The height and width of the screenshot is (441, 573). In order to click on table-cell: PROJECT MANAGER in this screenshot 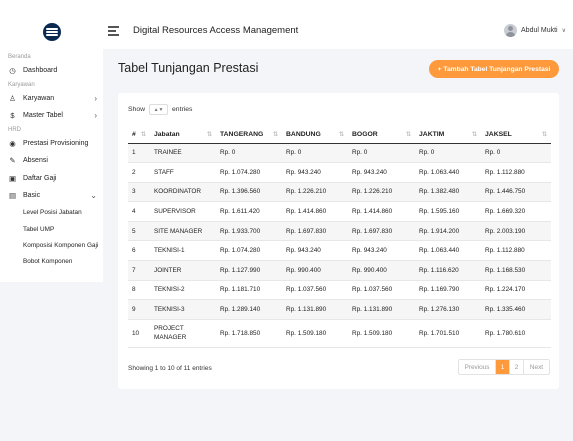, I will do `click(183, 333)`.